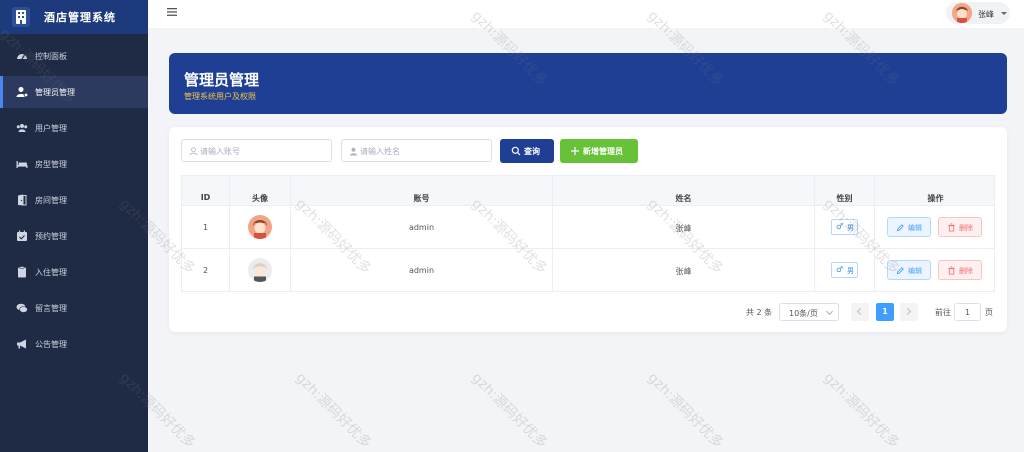 The image size is (1024, 452). I want to click on sidebar-item-label: 房型管理, so click(51, 164).